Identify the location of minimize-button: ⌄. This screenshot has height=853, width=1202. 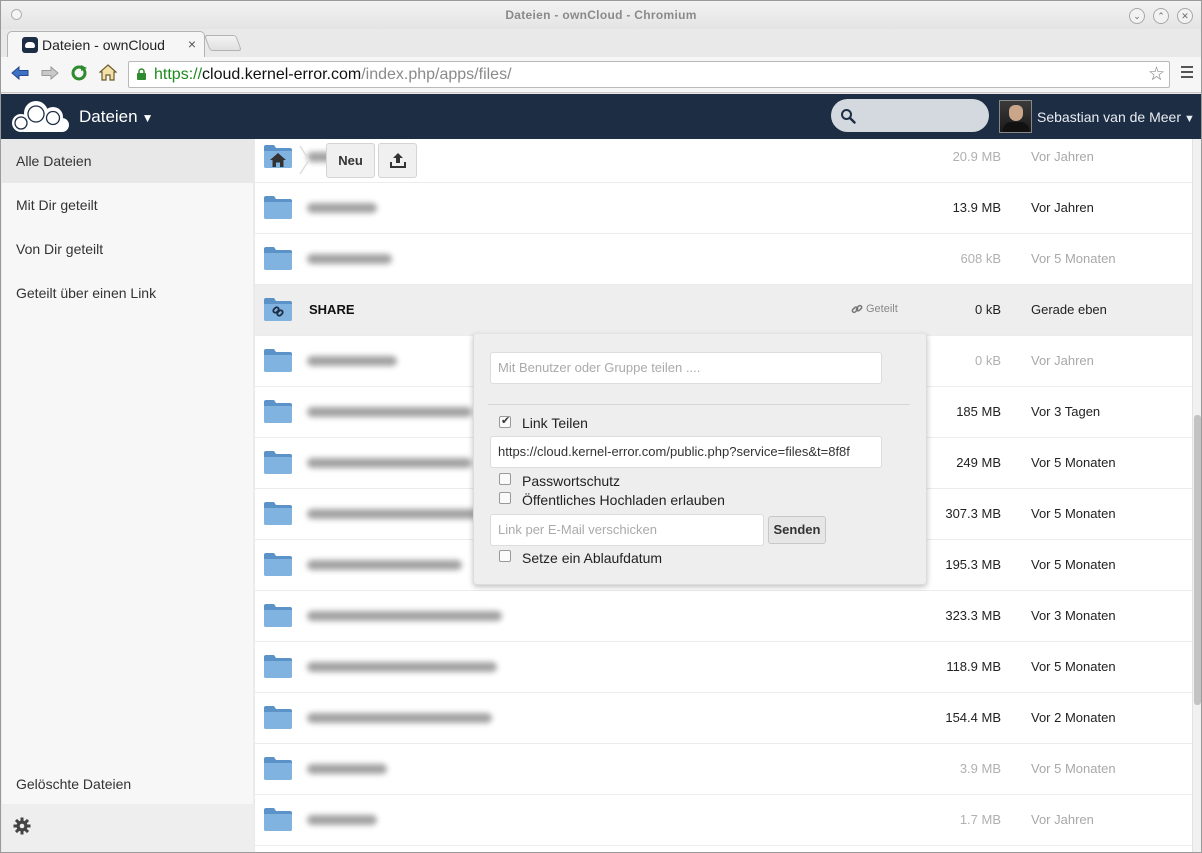
(1137, 16).